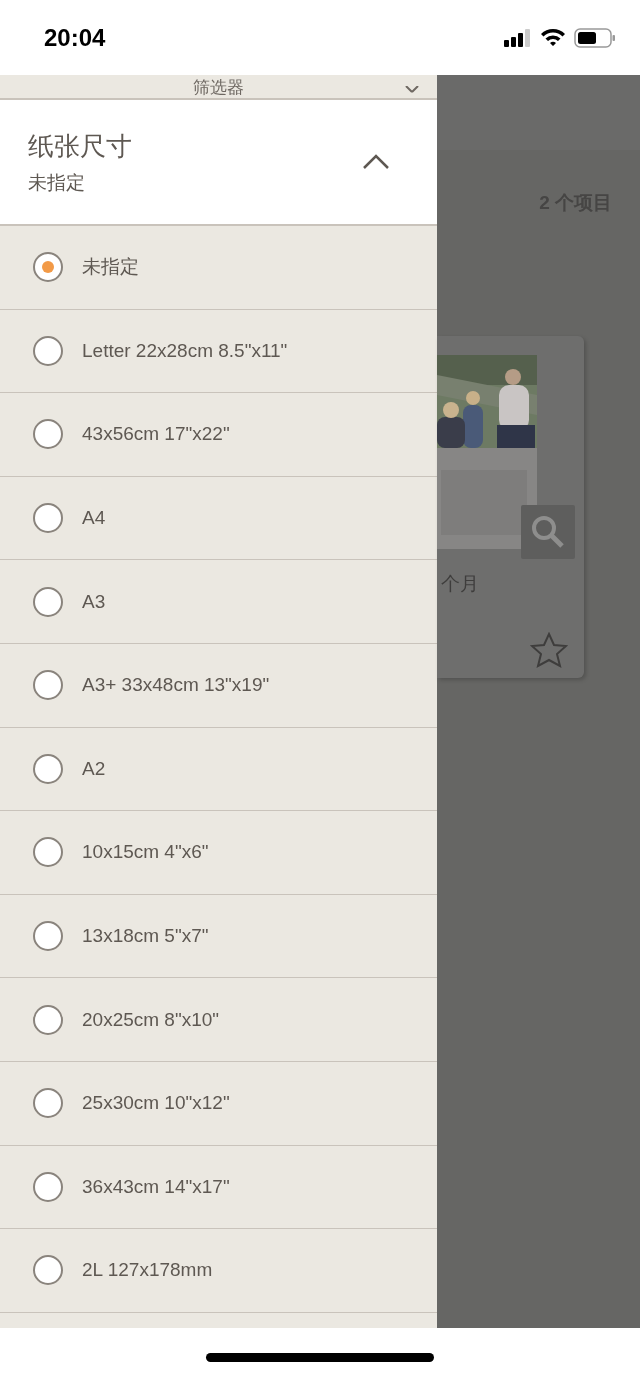  Describe the element at coordinates (156, 1103) in the screenshot. I see `option-label: 25x30cm 10"x12"` at that location.